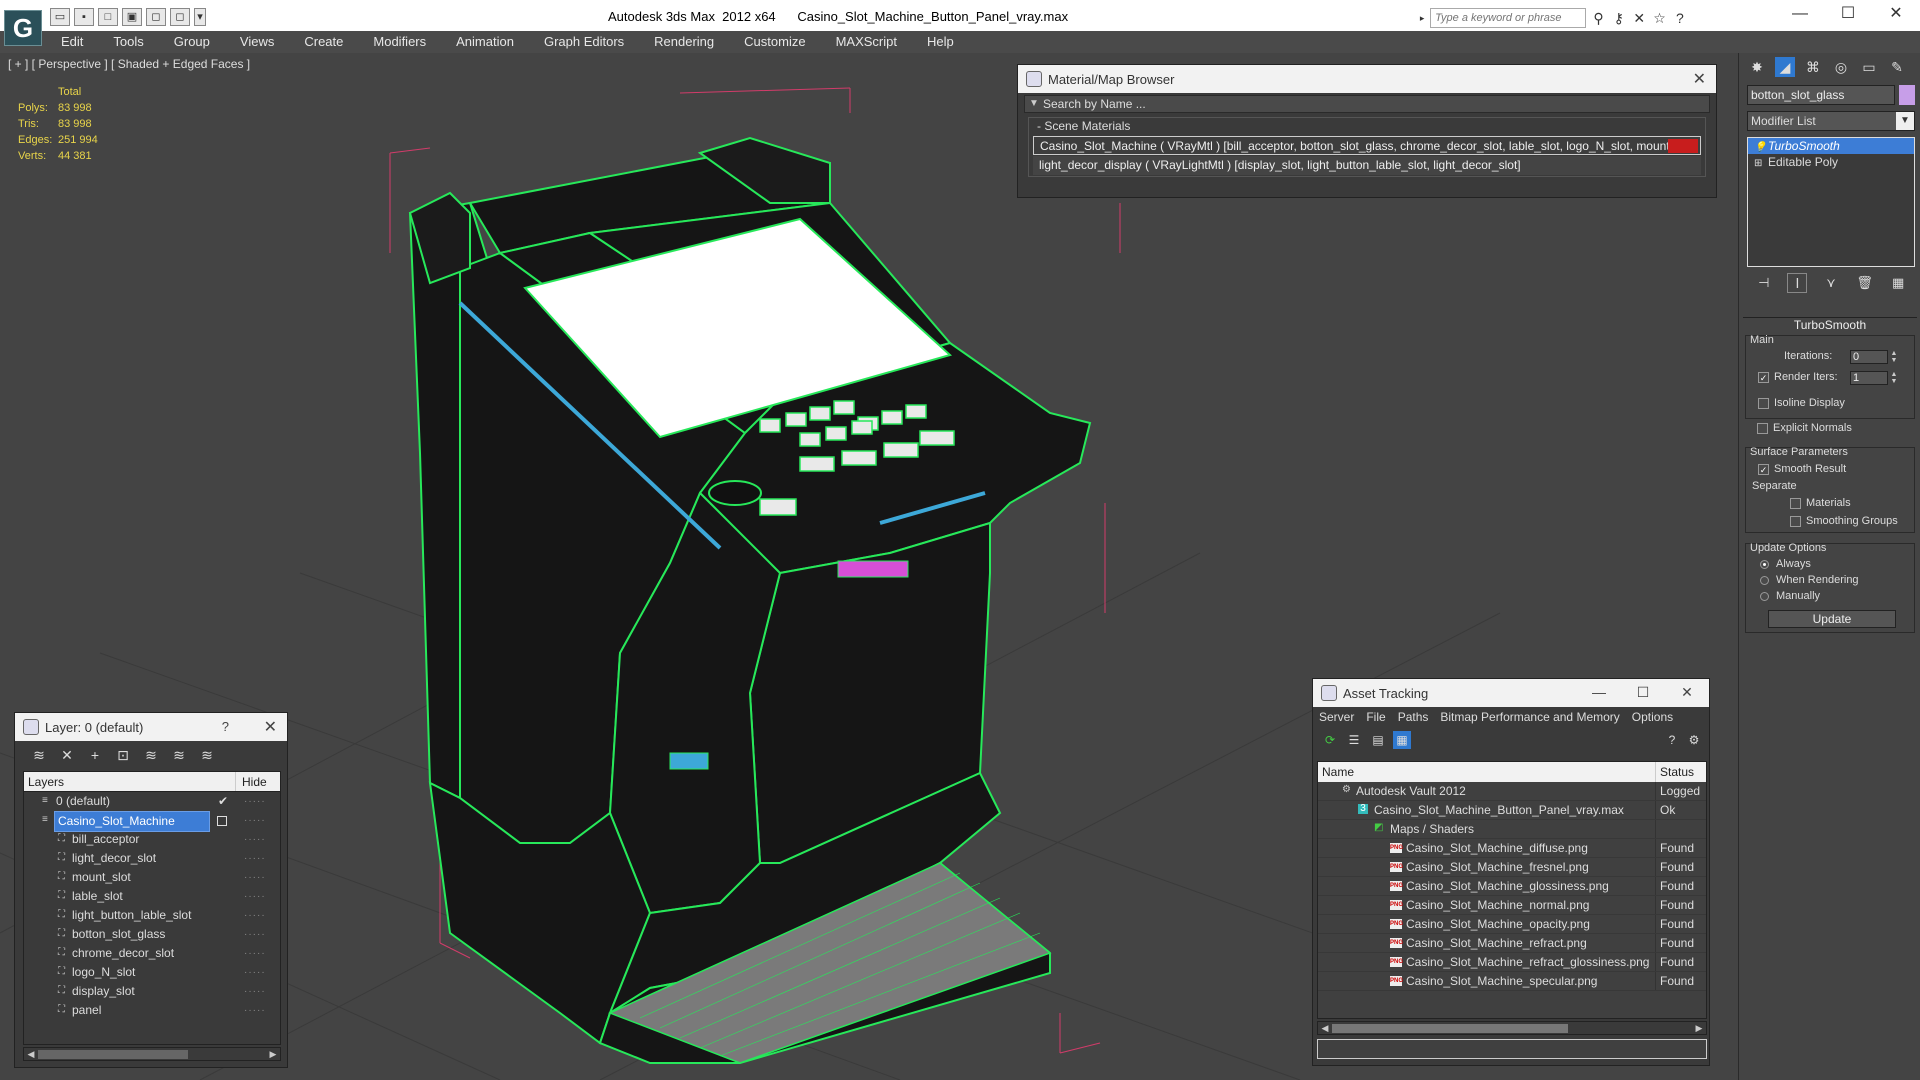 The width and height of the screenshot is (1920, 1080). Describe the element at coordinates (1375, 717) in the screenshot. I see `asset-menu-file: File` at that location.